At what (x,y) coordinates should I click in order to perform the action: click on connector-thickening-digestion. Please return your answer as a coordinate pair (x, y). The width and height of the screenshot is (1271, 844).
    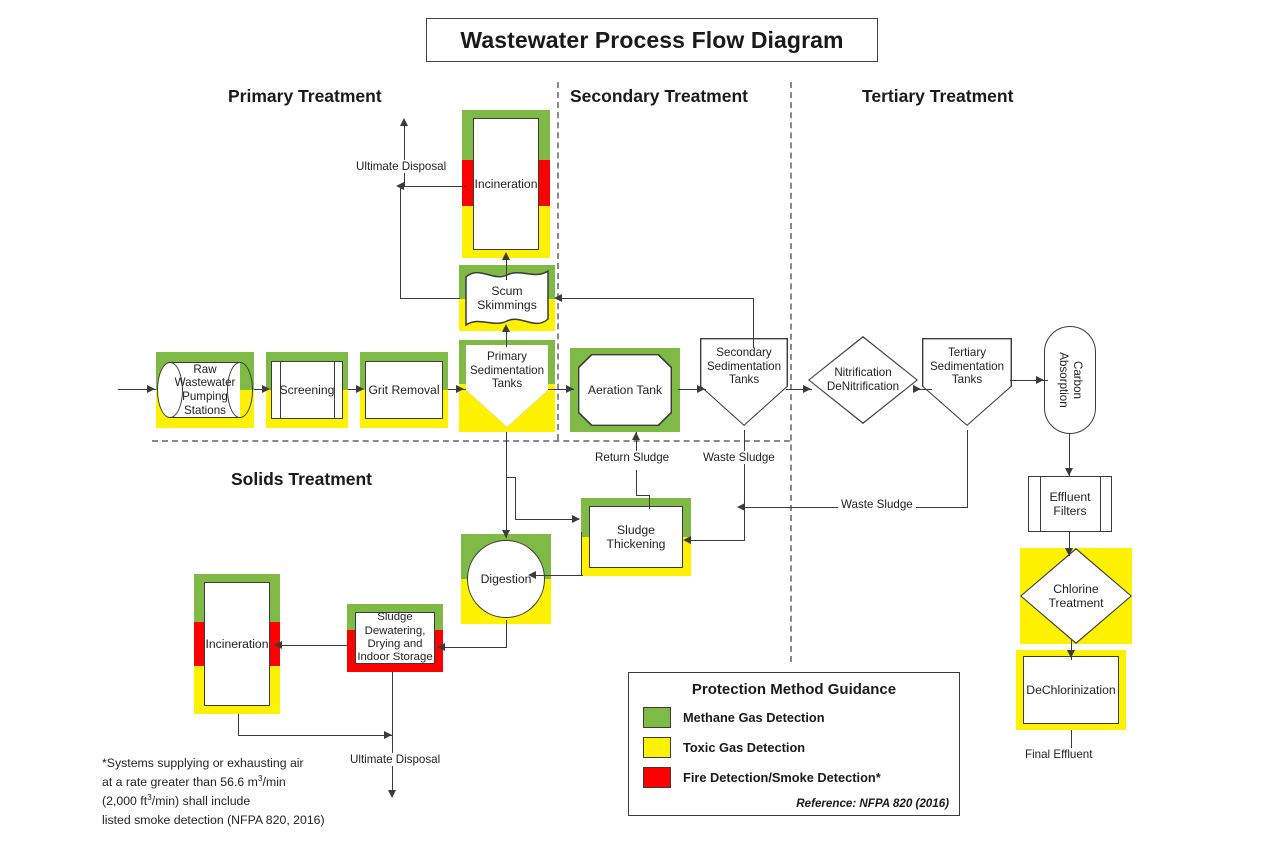
    Looking at the image, I should click on (559, 576).